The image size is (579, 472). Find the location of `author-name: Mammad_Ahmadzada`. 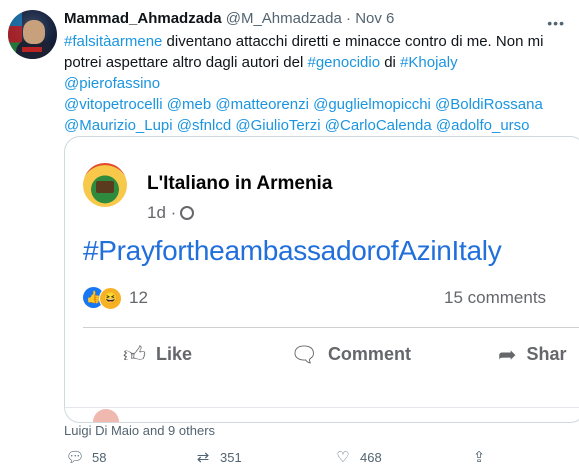

author-name: Mammad_Ahmadzada is located at coordinates (143, 18).